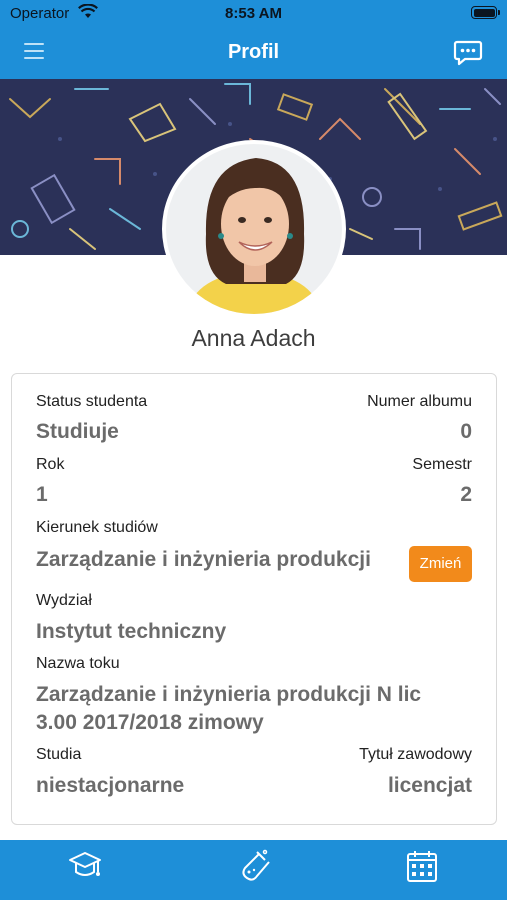 The width and height of the screenshot is (507, 900). Describe the element at coordinates (429, 785) in the screenshot. I see `title-value: licencjat` at that location.